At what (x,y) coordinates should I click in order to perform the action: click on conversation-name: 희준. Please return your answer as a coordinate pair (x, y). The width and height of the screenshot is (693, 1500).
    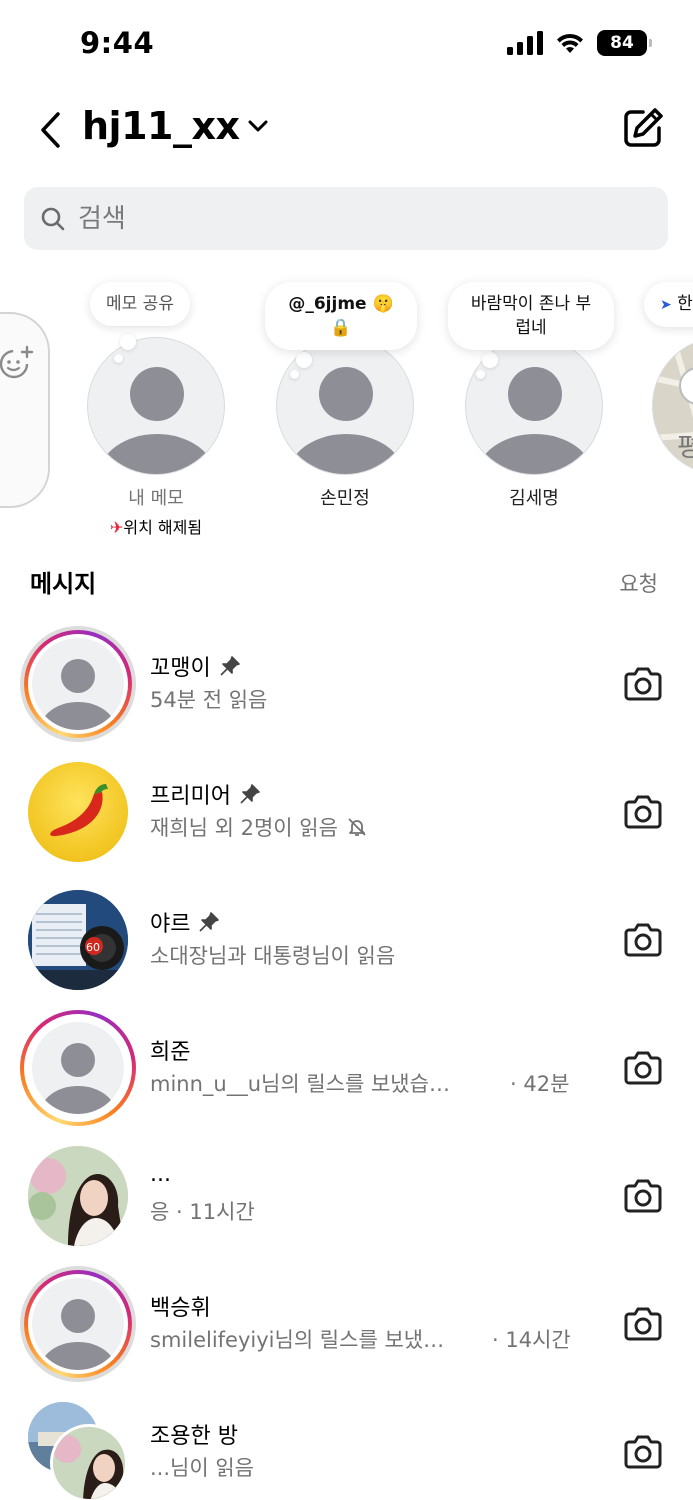
    Looking at the image, I should click on (170, 1052).